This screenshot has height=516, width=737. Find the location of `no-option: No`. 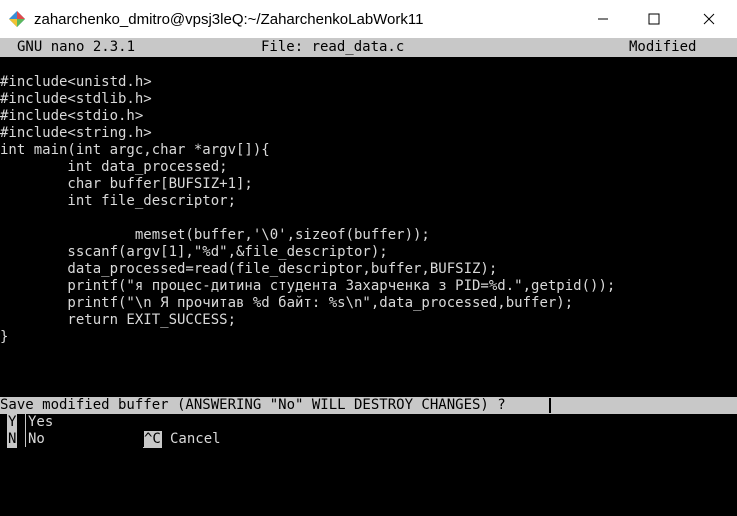

no-option: No is located at coordinates (36, 439).